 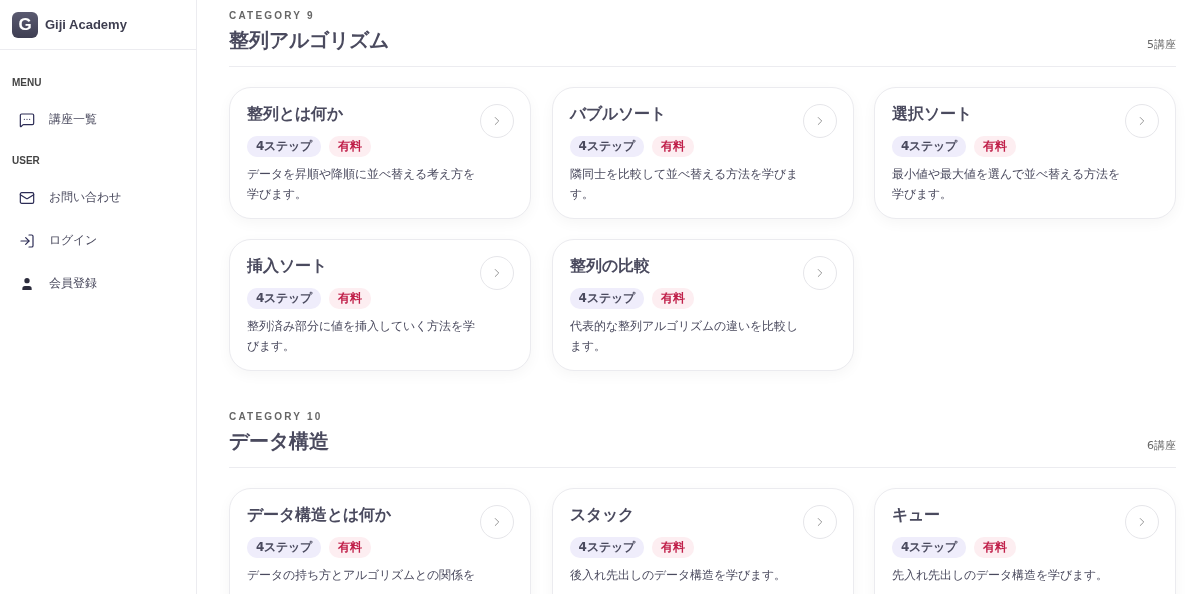 I want to click on course-description: 整列済み部分に値を挿入していく方法を学びます。, so click(x=361, y=336).